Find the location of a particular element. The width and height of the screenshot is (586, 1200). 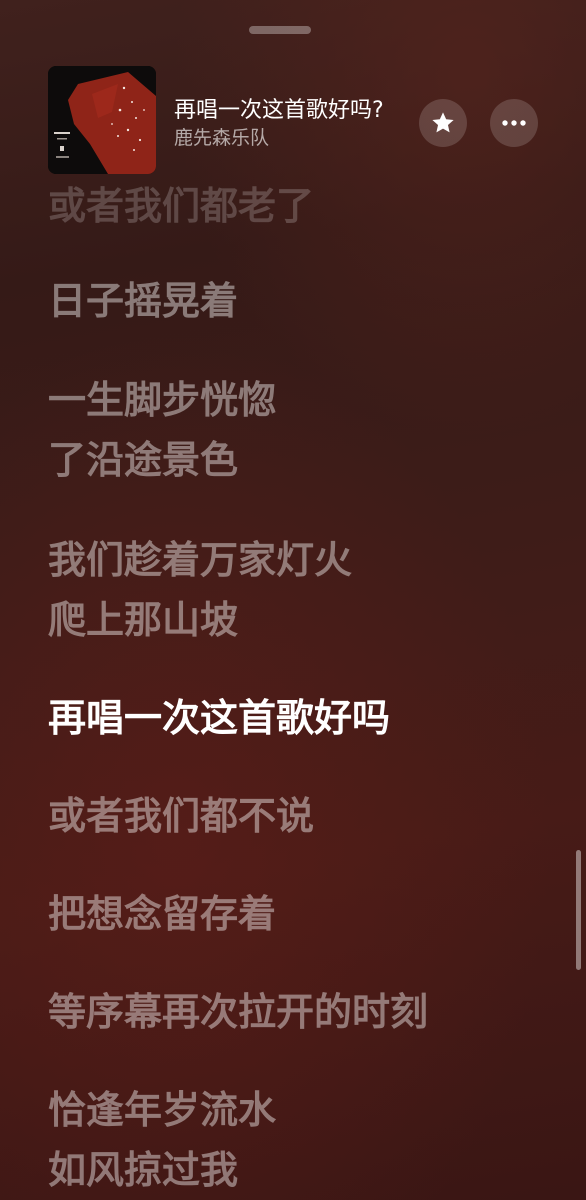

album-cover is located at coordinates (102, 120).